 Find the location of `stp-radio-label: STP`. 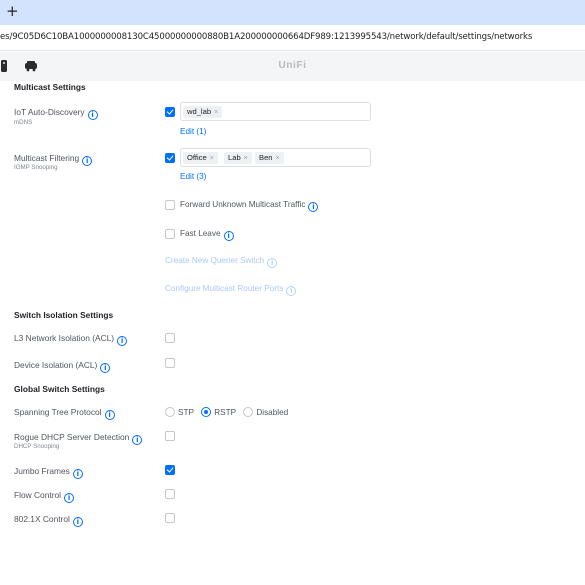

stp-radio-label: STP is located at coordinates (186, 412).